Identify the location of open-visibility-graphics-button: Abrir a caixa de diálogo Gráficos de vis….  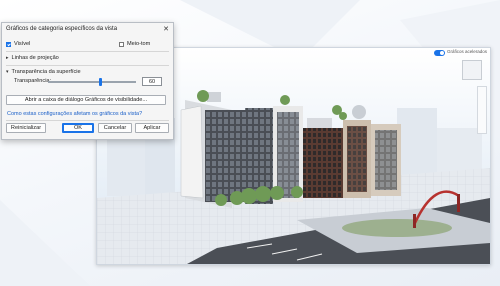
(86, 100).